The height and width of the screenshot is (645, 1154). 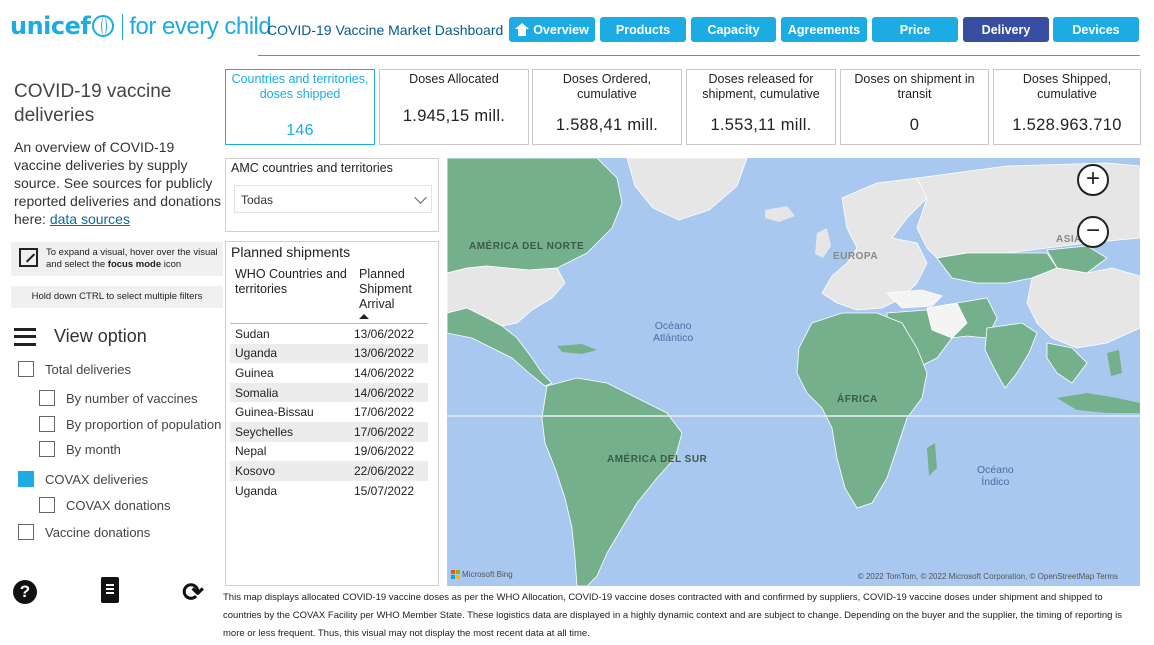 I want to click on table-row: Guinea 14/06/2022, so click(x=329, y=373).